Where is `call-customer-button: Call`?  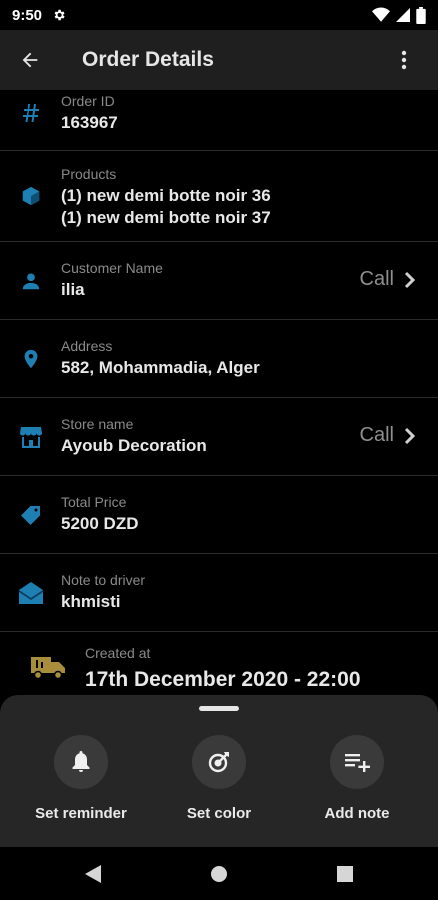
call-customer-button: Call is located at coordinates (388, 279).